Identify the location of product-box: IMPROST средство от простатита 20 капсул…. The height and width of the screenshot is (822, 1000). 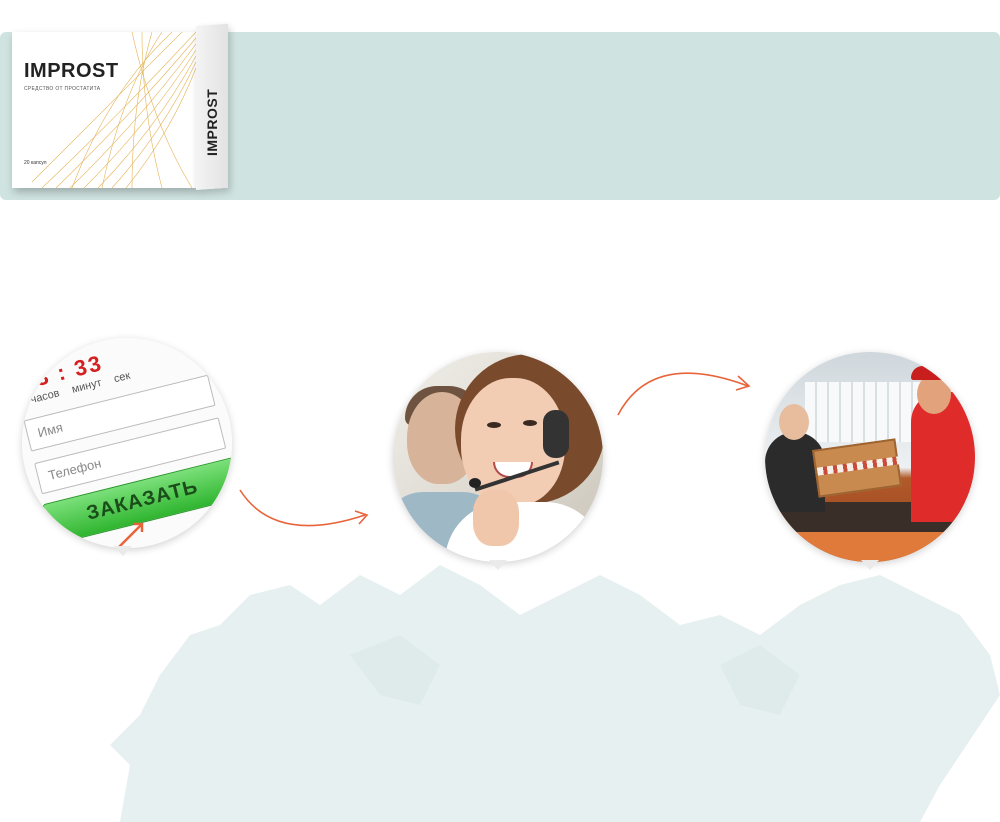
(120, 107).